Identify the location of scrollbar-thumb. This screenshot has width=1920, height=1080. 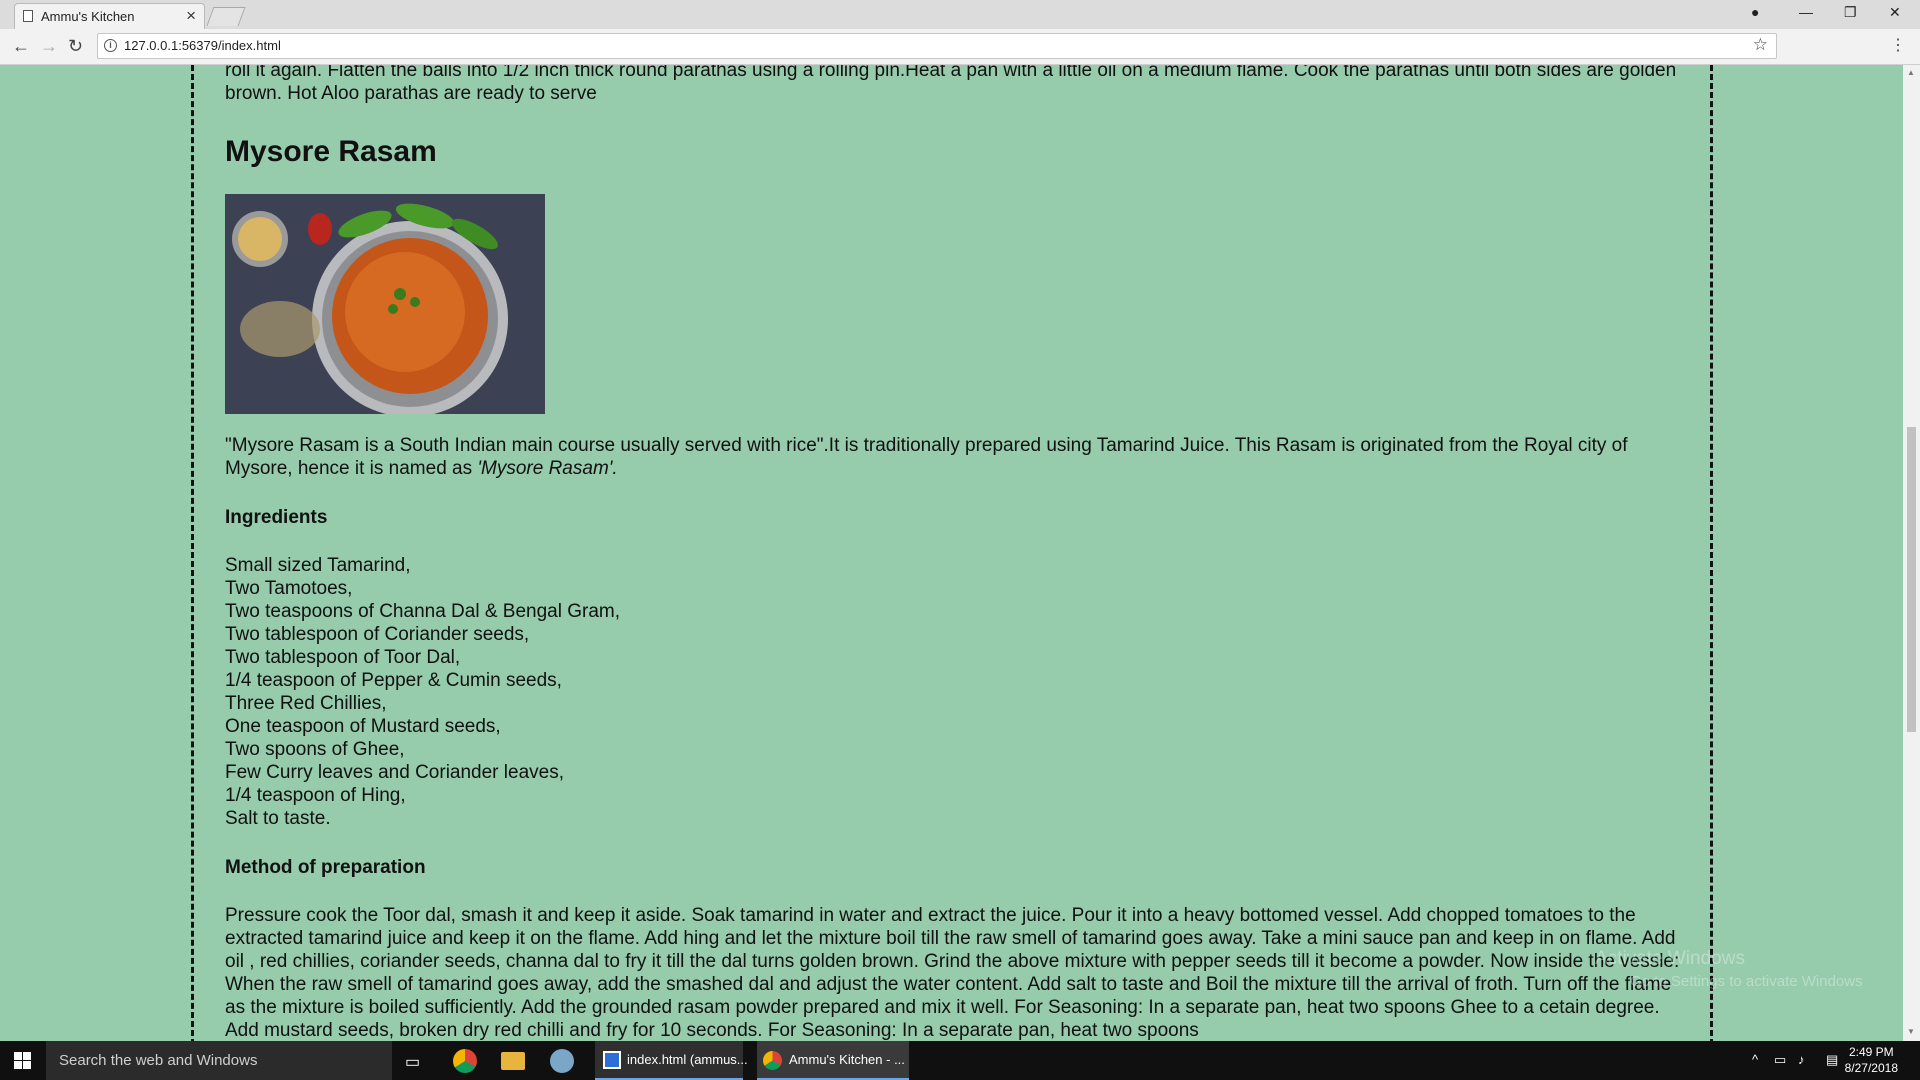
(1911, 579).